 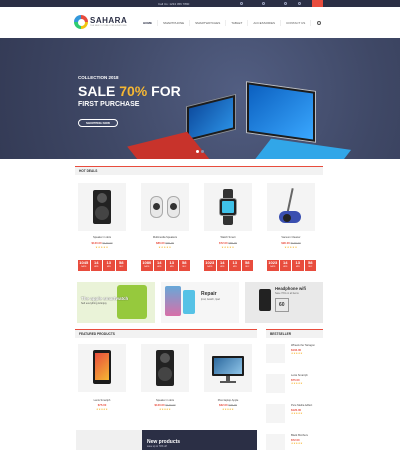 What do you see at coordinates (200, 3) in the screenshot?
I see `top-bar: Call Us: 1234 456 7890` at bounding box center [200, 3].